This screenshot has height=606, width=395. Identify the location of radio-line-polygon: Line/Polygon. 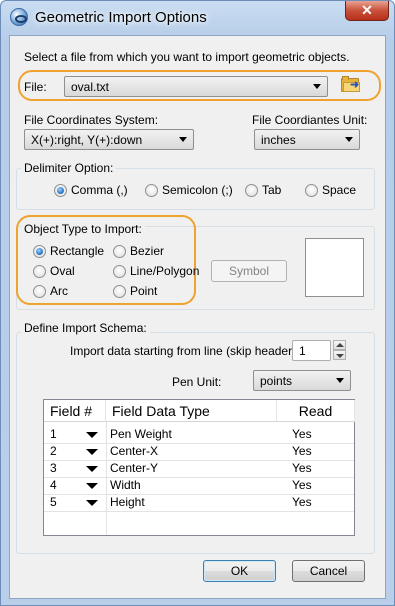
(156, 271).